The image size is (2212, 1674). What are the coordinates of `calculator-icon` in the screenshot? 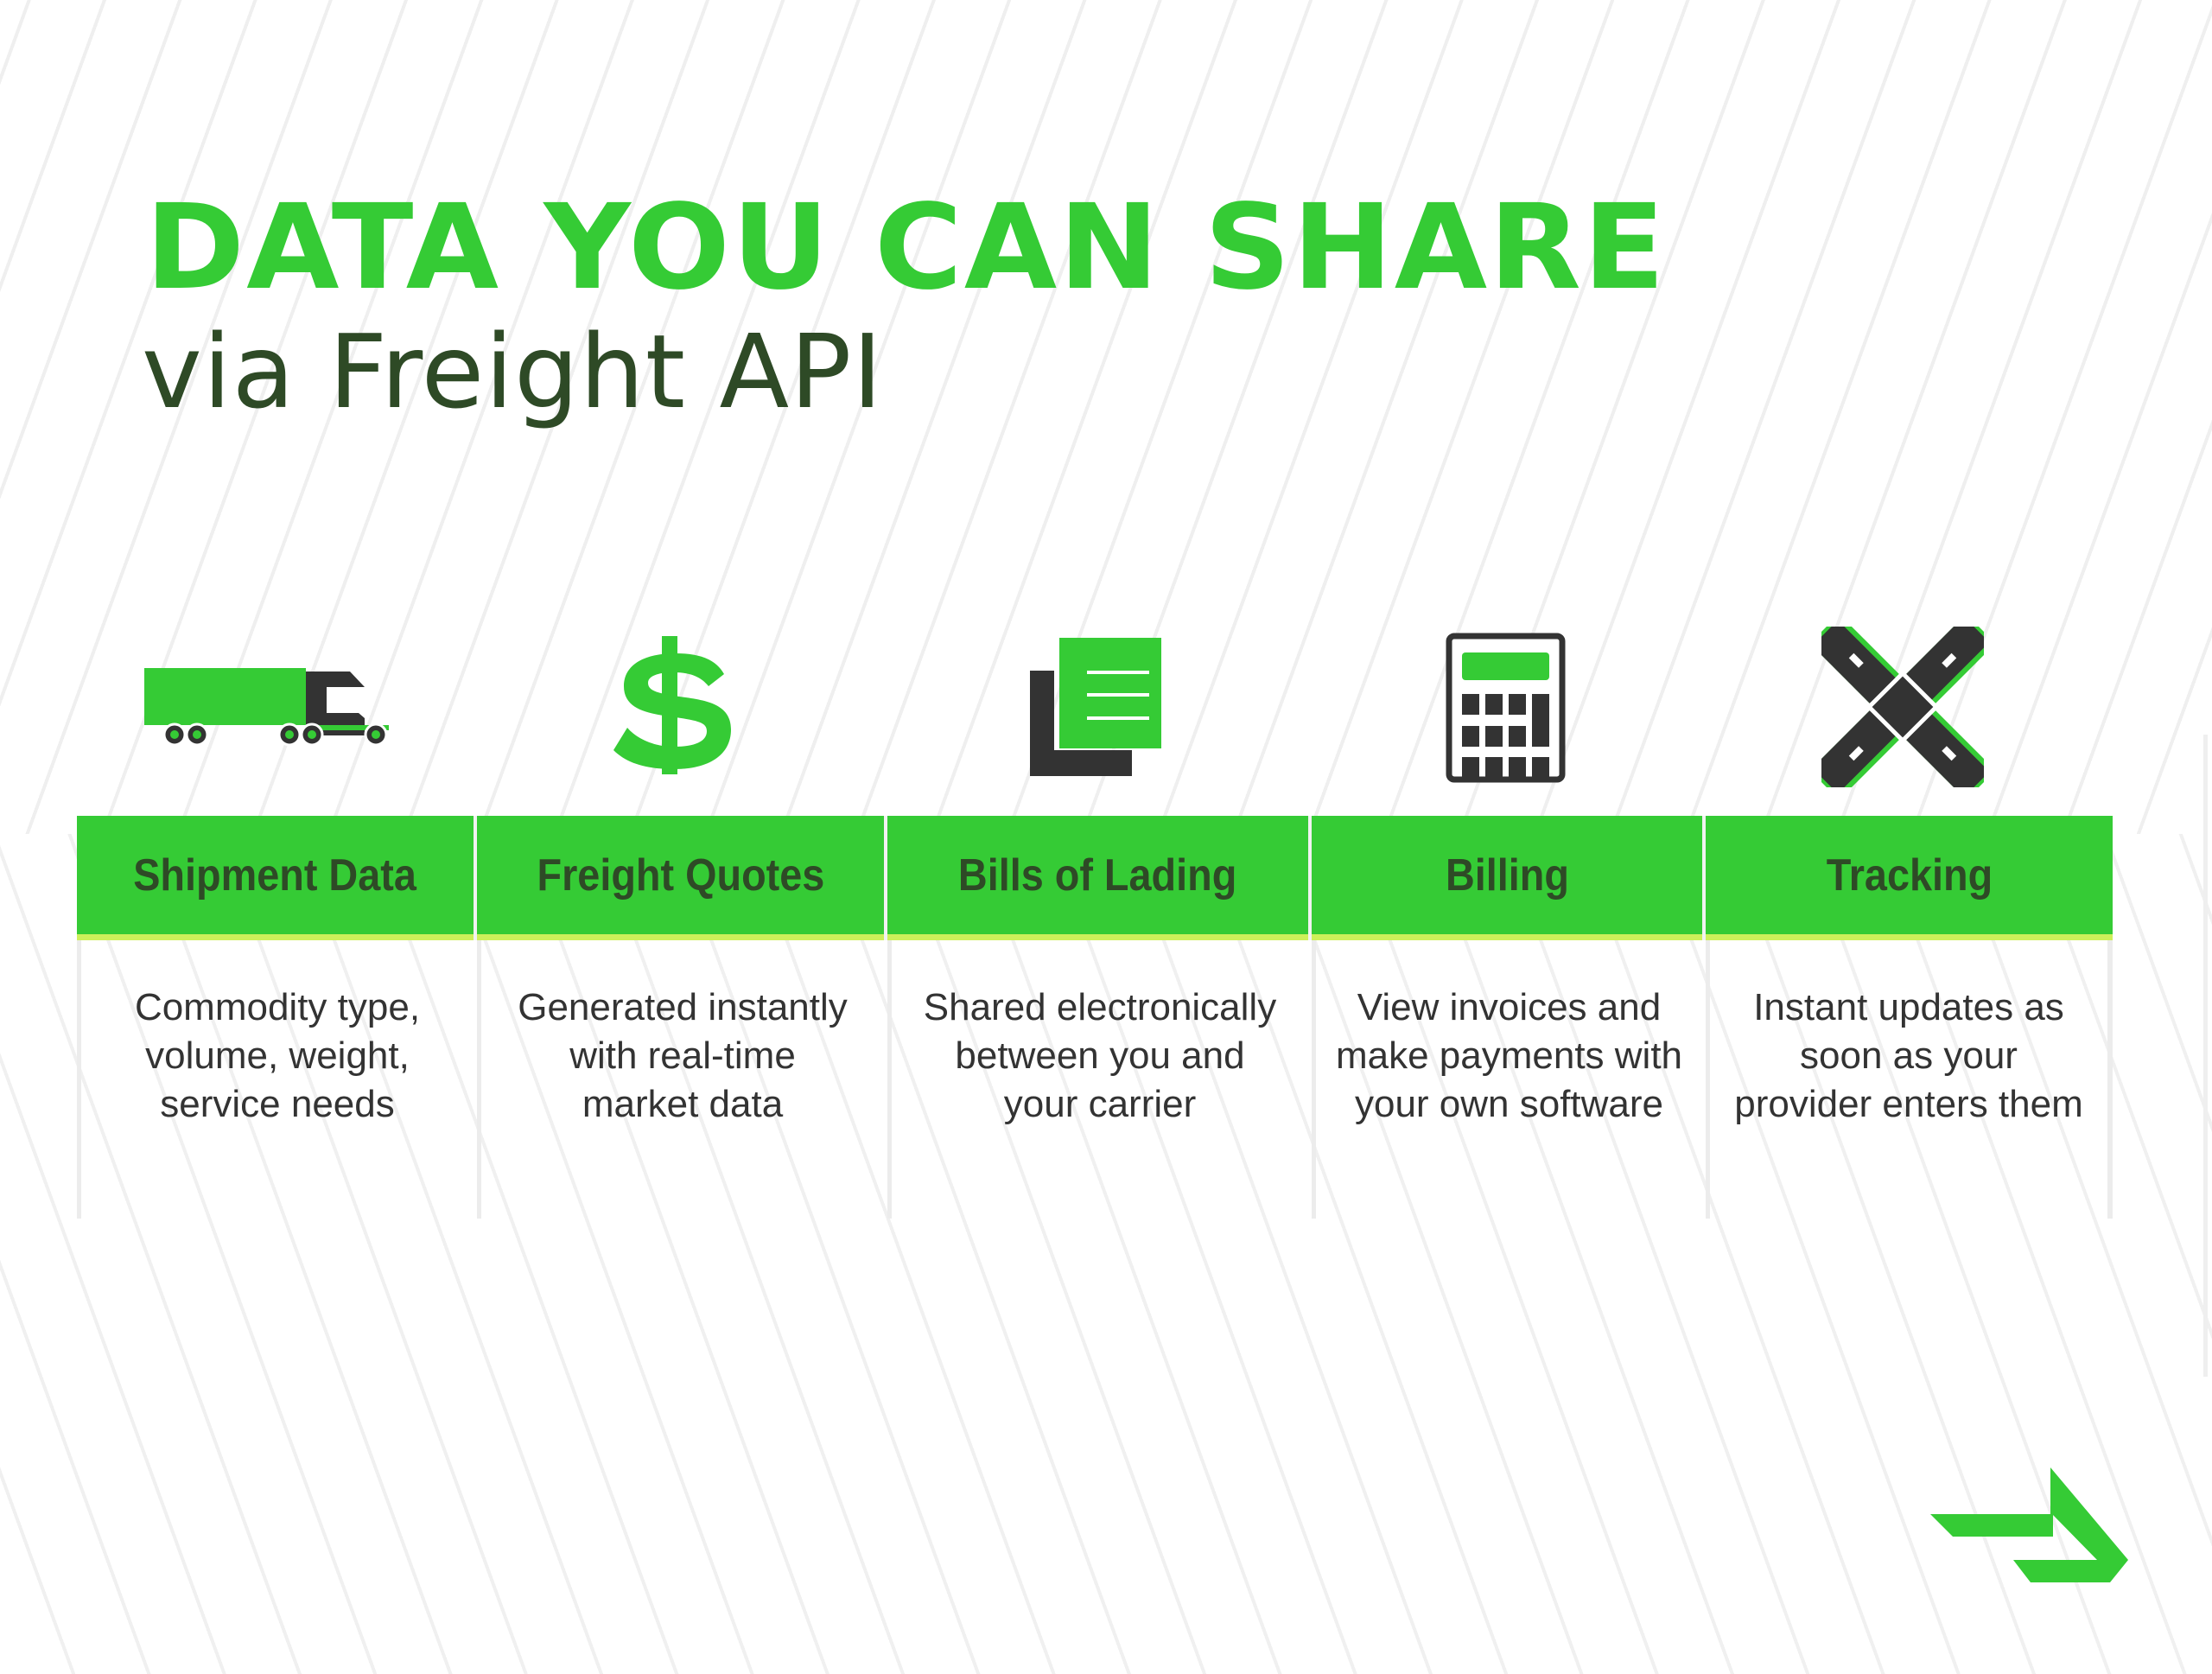 It's located at (1506, 708).